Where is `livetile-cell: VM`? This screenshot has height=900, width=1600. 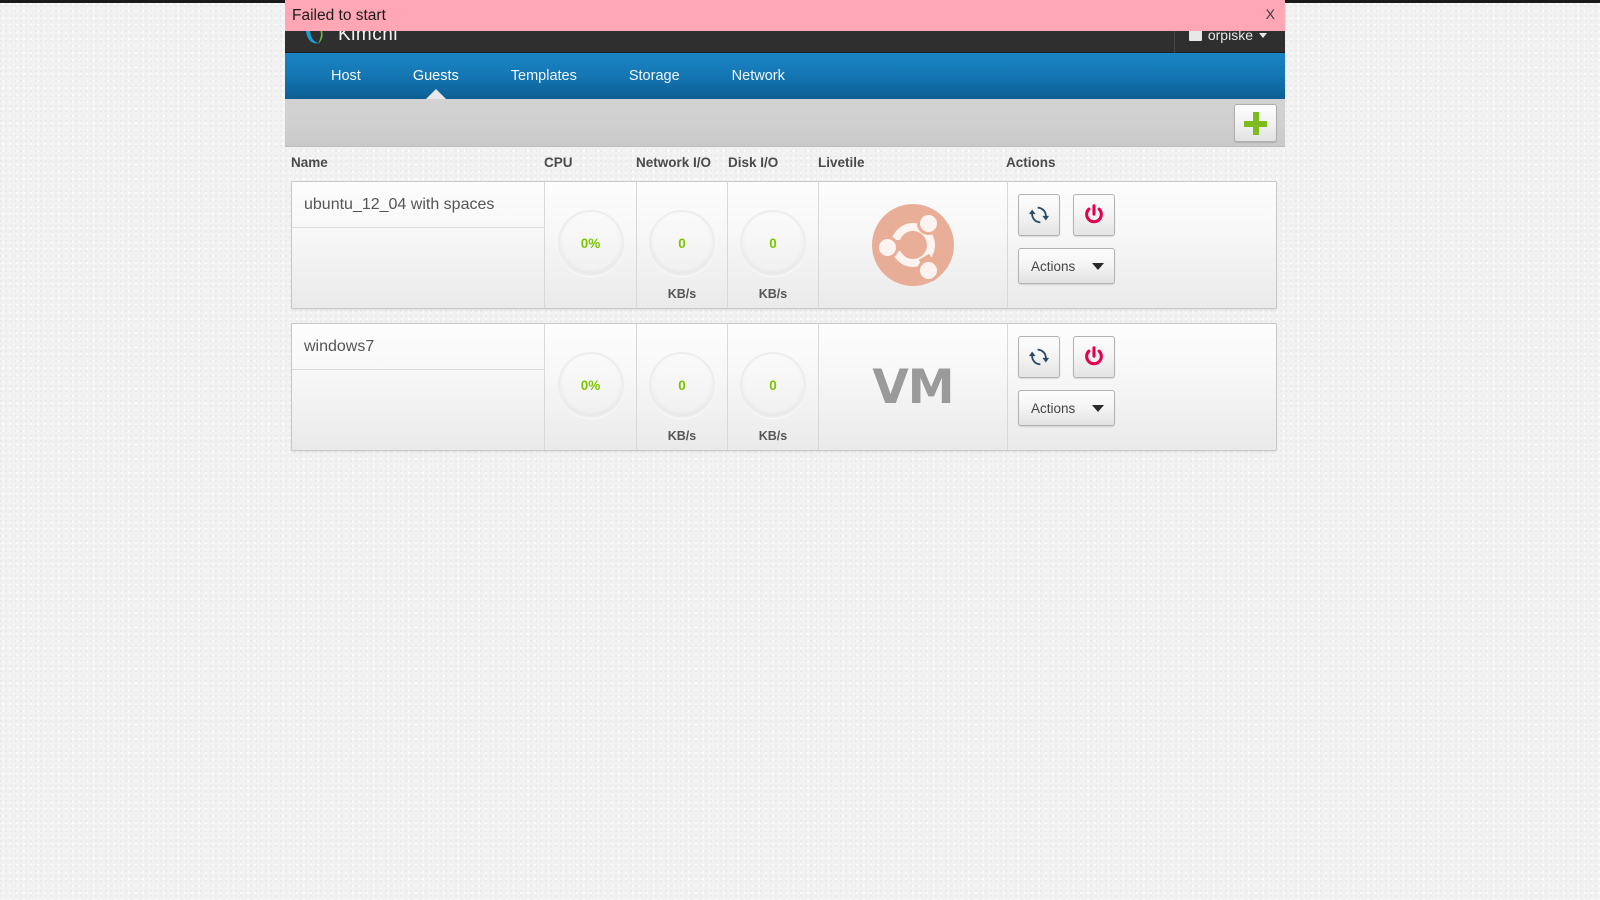 livetile-cell: VM is located at coordinates (913, 387).